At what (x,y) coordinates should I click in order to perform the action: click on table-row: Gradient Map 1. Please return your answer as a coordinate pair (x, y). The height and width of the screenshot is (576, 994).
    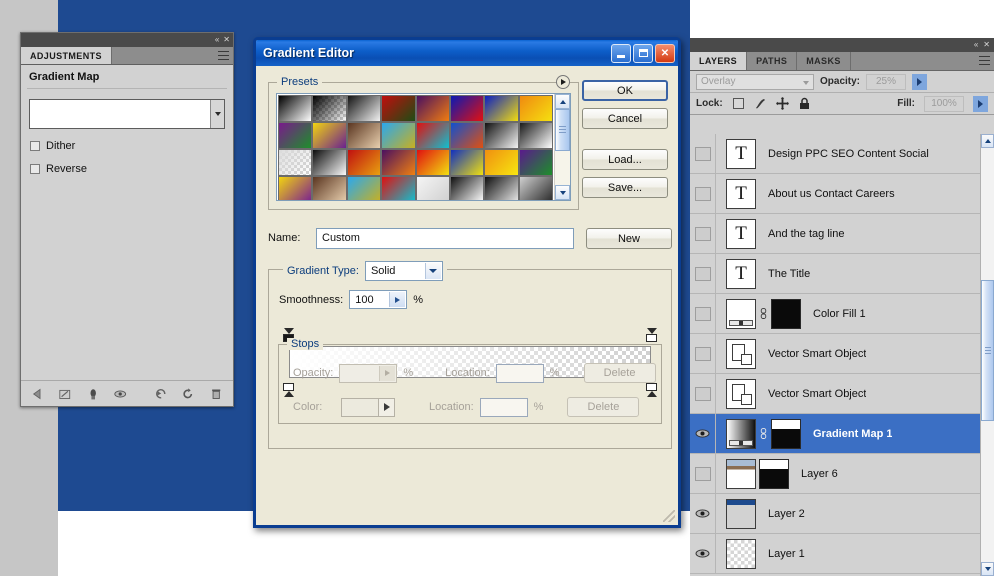
    Looking at the image, I should click on (842, 434).